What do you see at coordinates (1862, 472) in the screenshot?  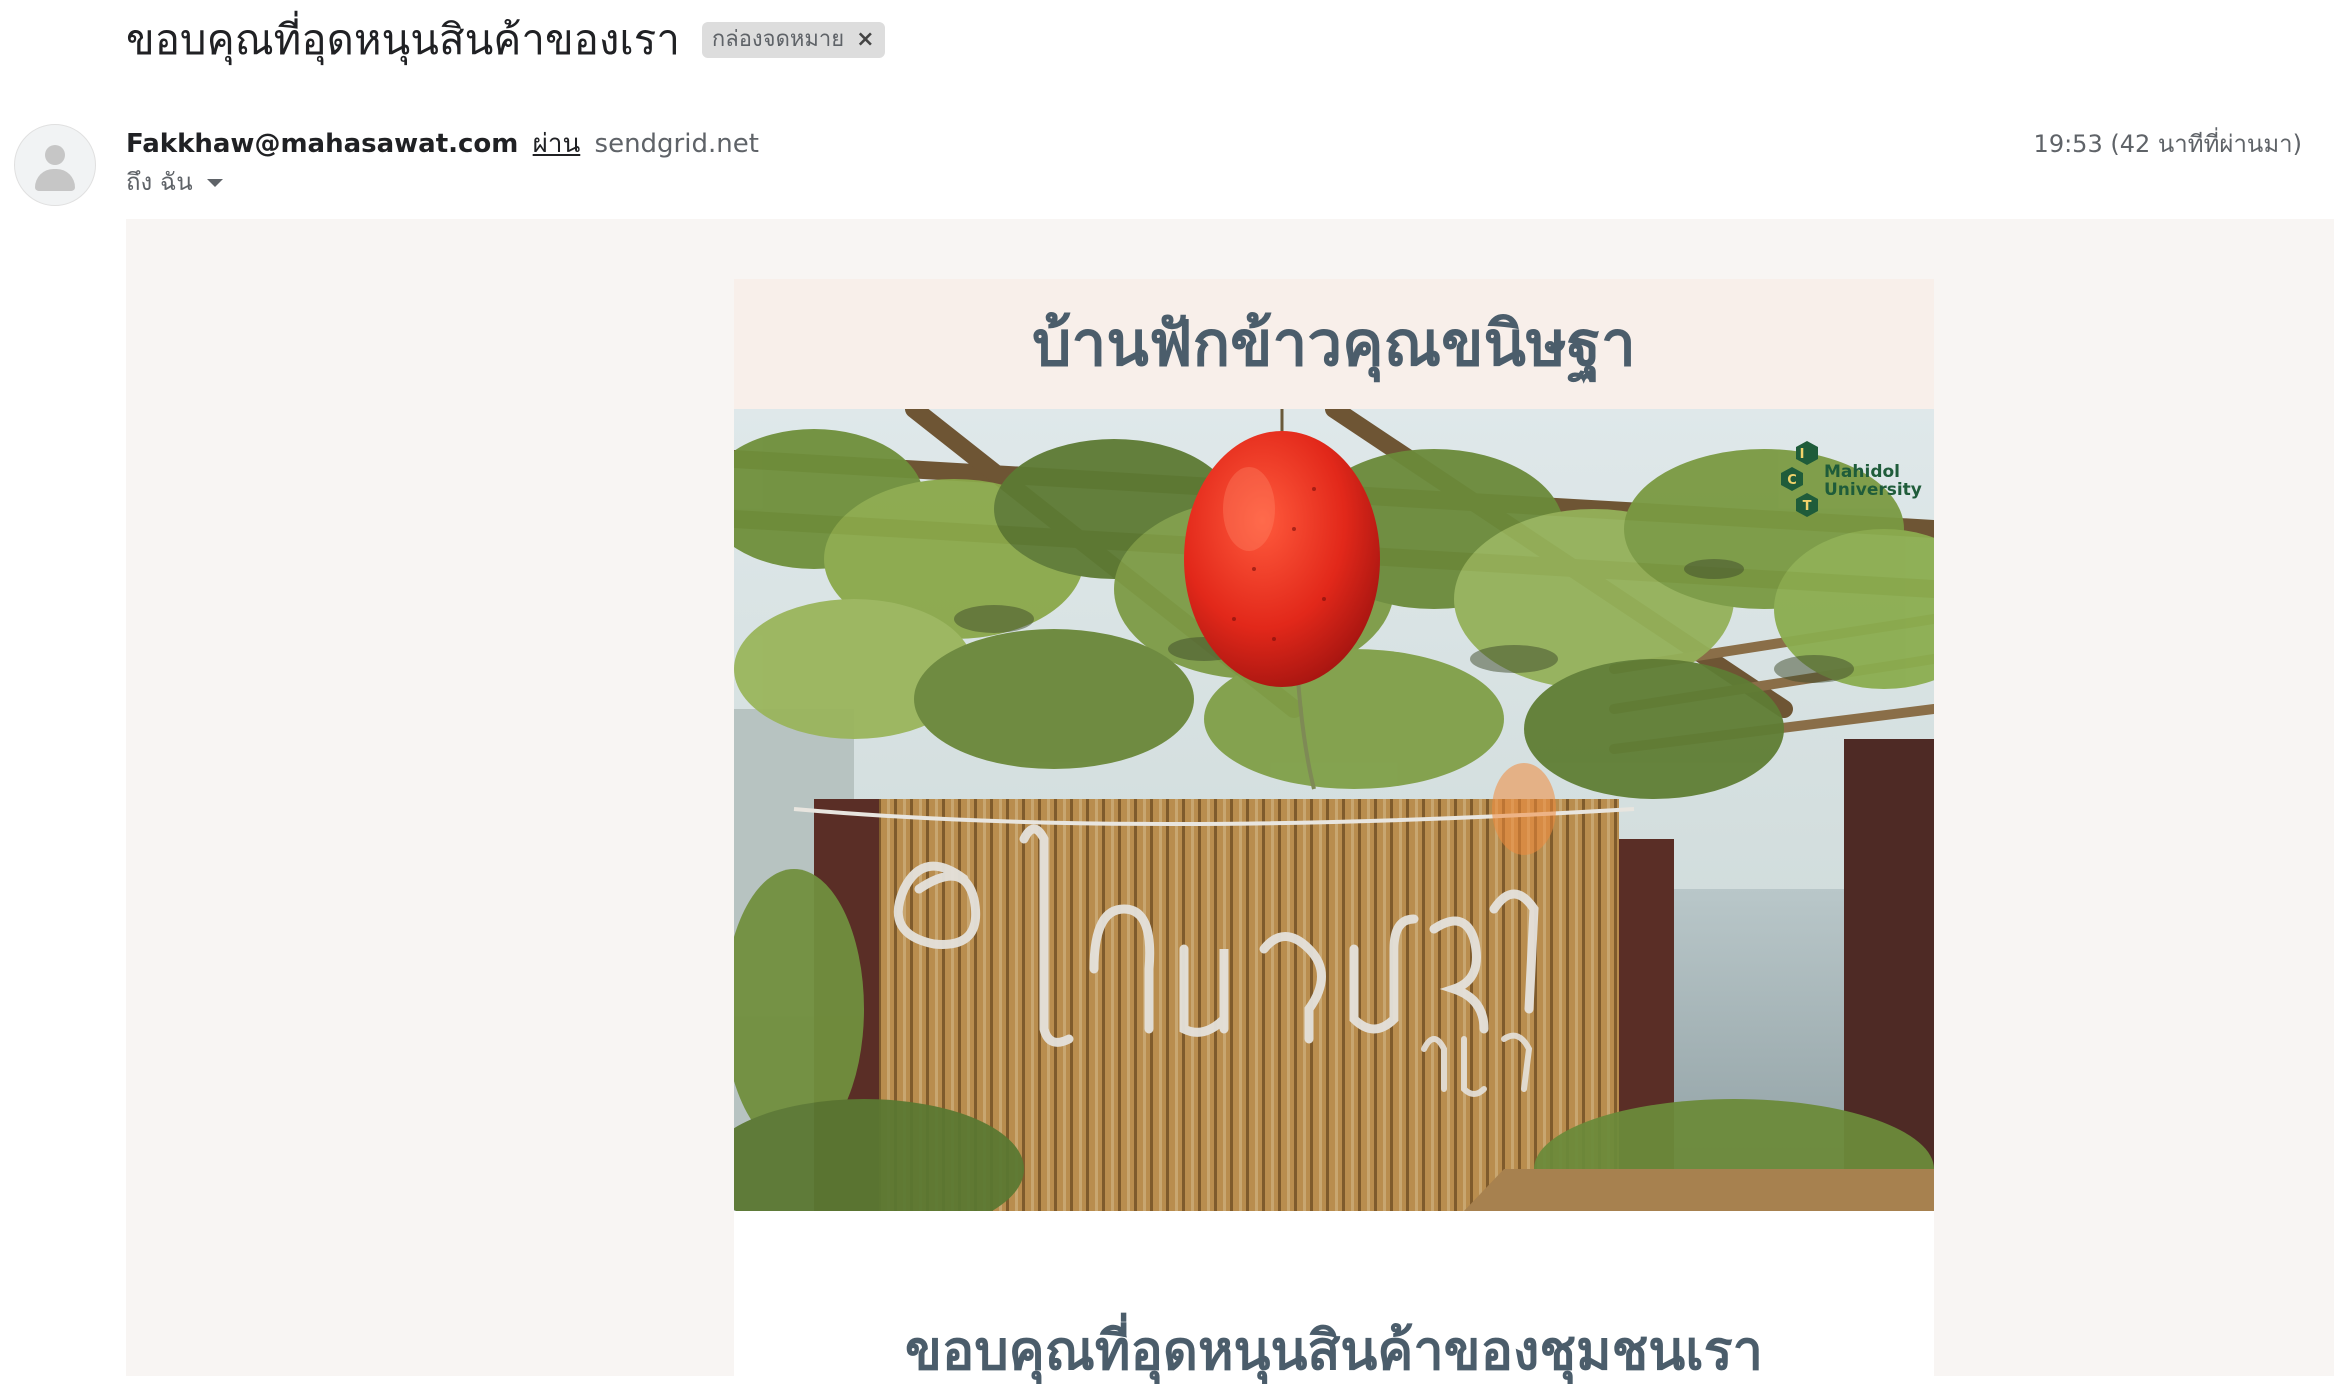 I see `logo-text-line1: Mahidol` at bounding box center [1862, 472].